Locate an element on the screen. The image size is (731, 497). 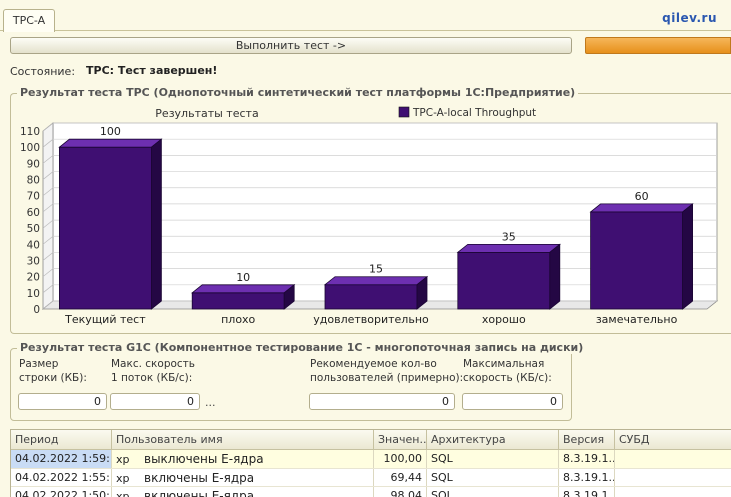
column-header-period: Период is located at coordinates (61, 439).